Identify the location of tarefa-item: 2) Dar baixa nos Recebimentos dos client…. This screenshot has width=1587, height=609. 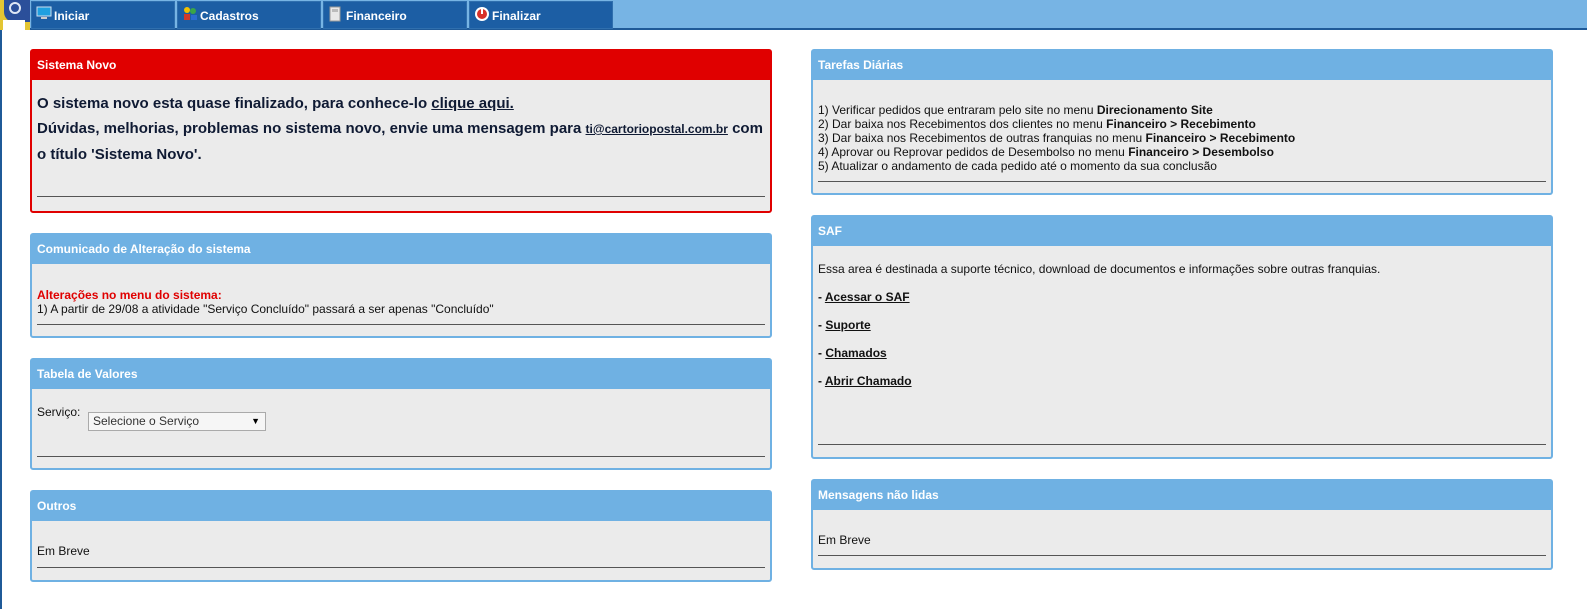
(1037, 124).